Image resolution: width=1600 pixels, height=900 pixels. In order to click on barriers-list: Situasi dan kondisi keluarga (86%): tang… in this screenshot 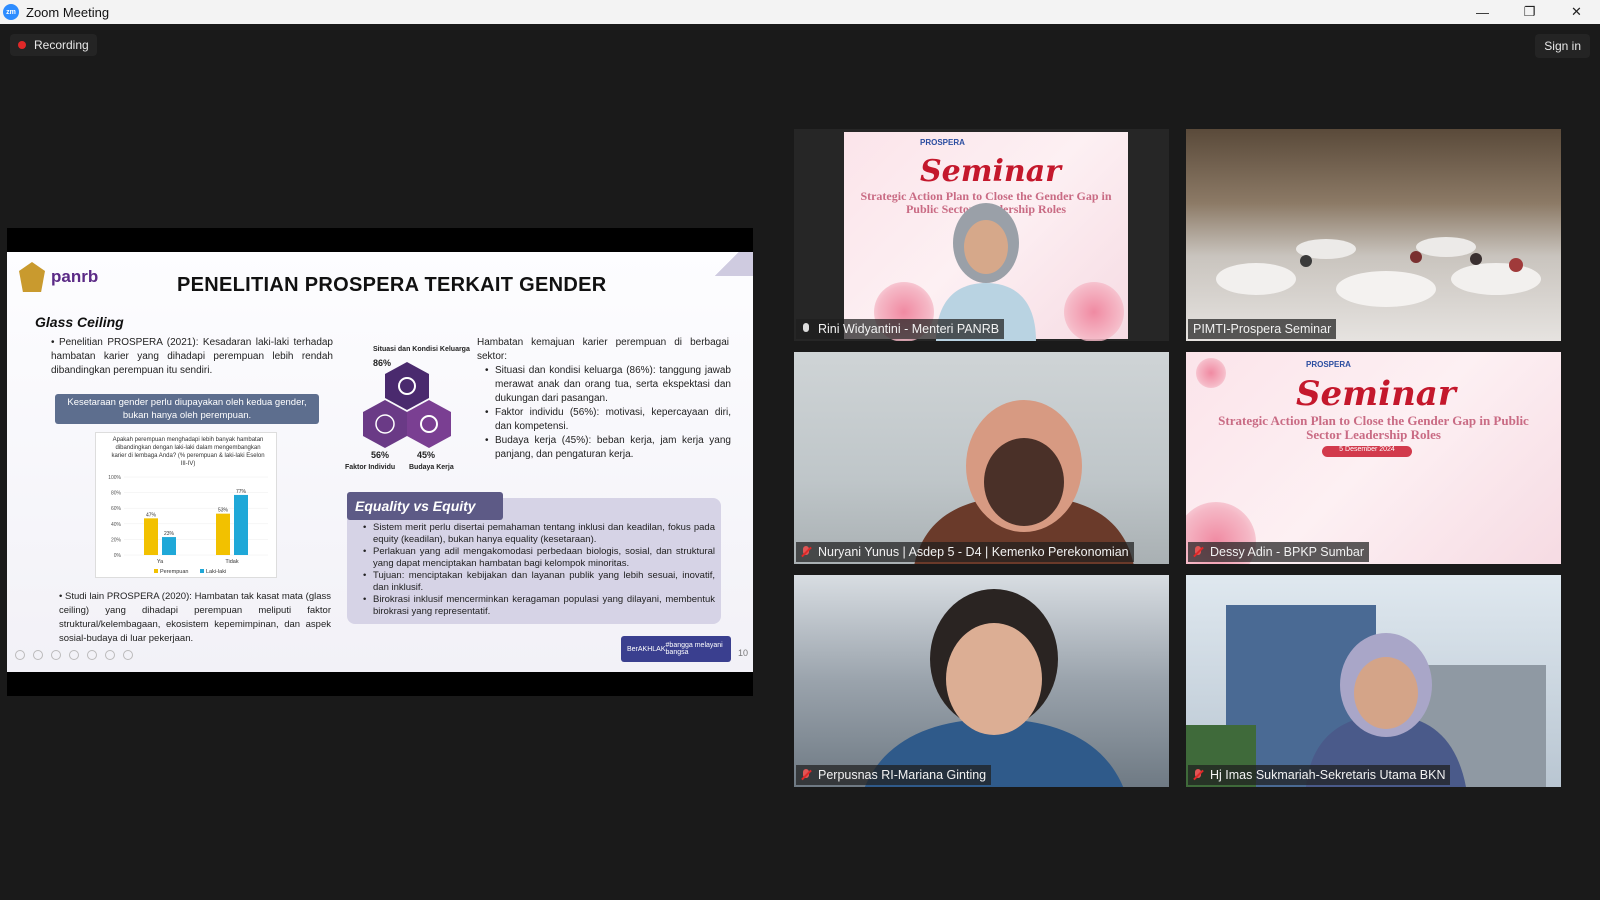, I will do `click(608, 413)`.